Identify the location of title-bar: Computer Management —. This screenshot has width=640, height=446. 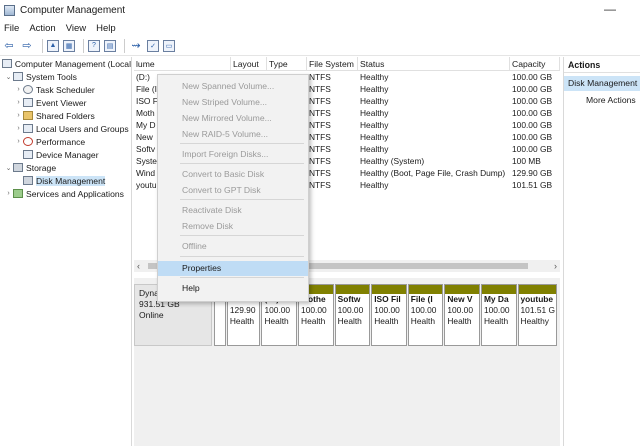
(320, 10).